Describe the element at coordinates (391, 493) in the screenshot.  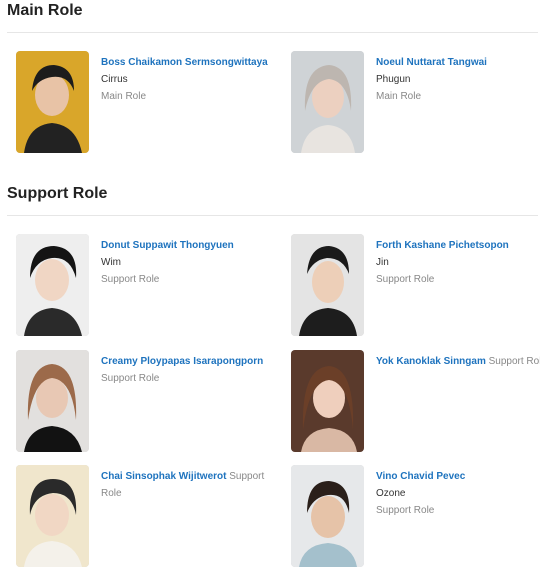
I see `character-name: Ozone` at that location.